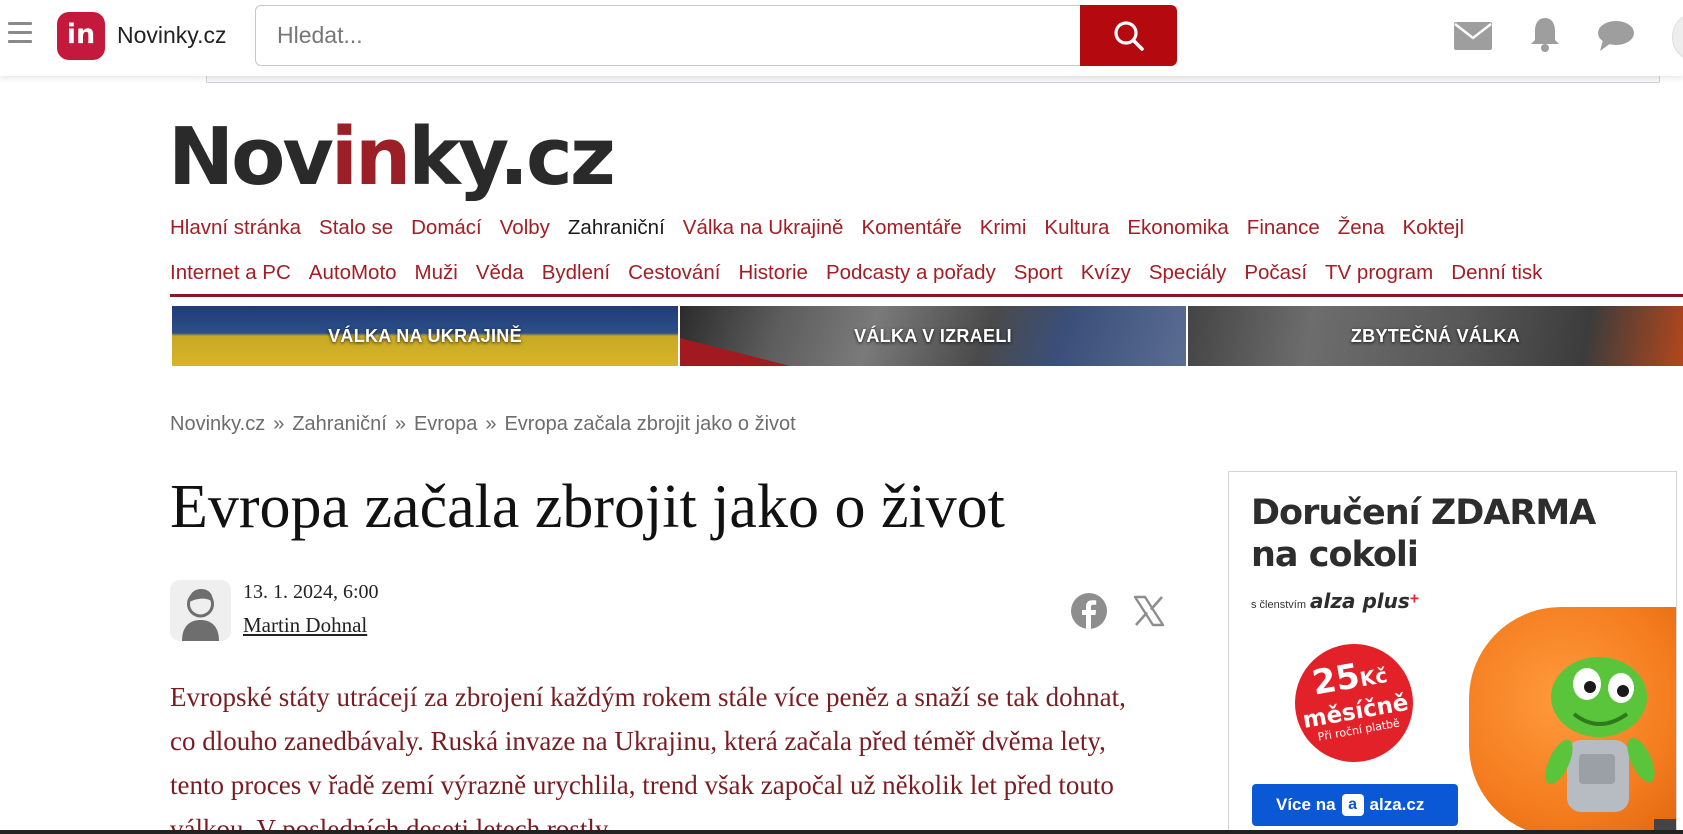 Image resolution: width=1683 pixels, height=834 pixels. I want to click on nav-tv-program: TV program, so click(1379, 273).